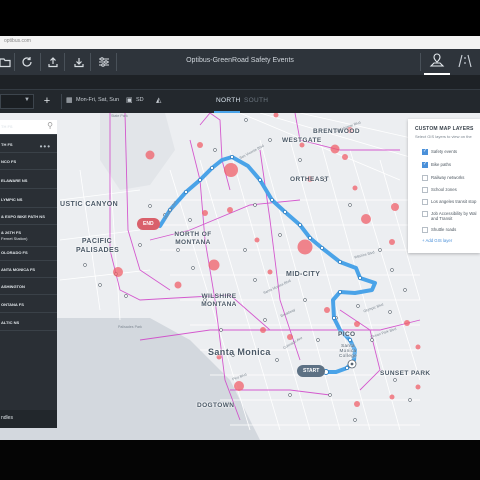  I want to click on map-pin-icon, so click(437, 60).